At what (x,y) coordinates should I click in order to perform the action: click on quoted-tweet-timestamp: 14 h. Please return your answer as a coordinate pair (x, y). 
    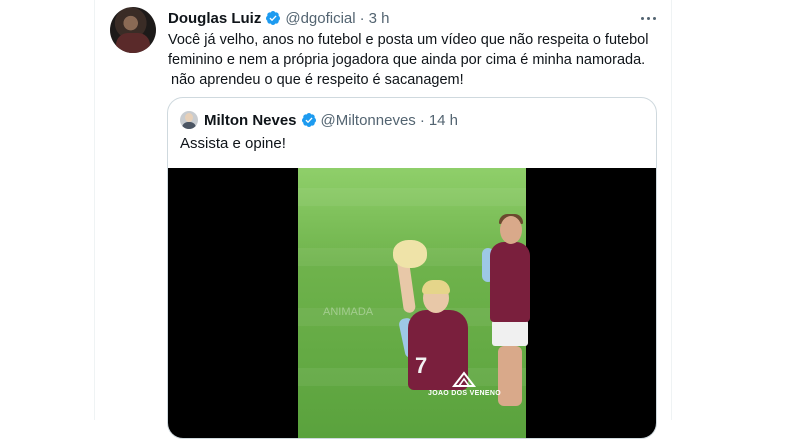
    Looking at the image, I should click on (443, 120).